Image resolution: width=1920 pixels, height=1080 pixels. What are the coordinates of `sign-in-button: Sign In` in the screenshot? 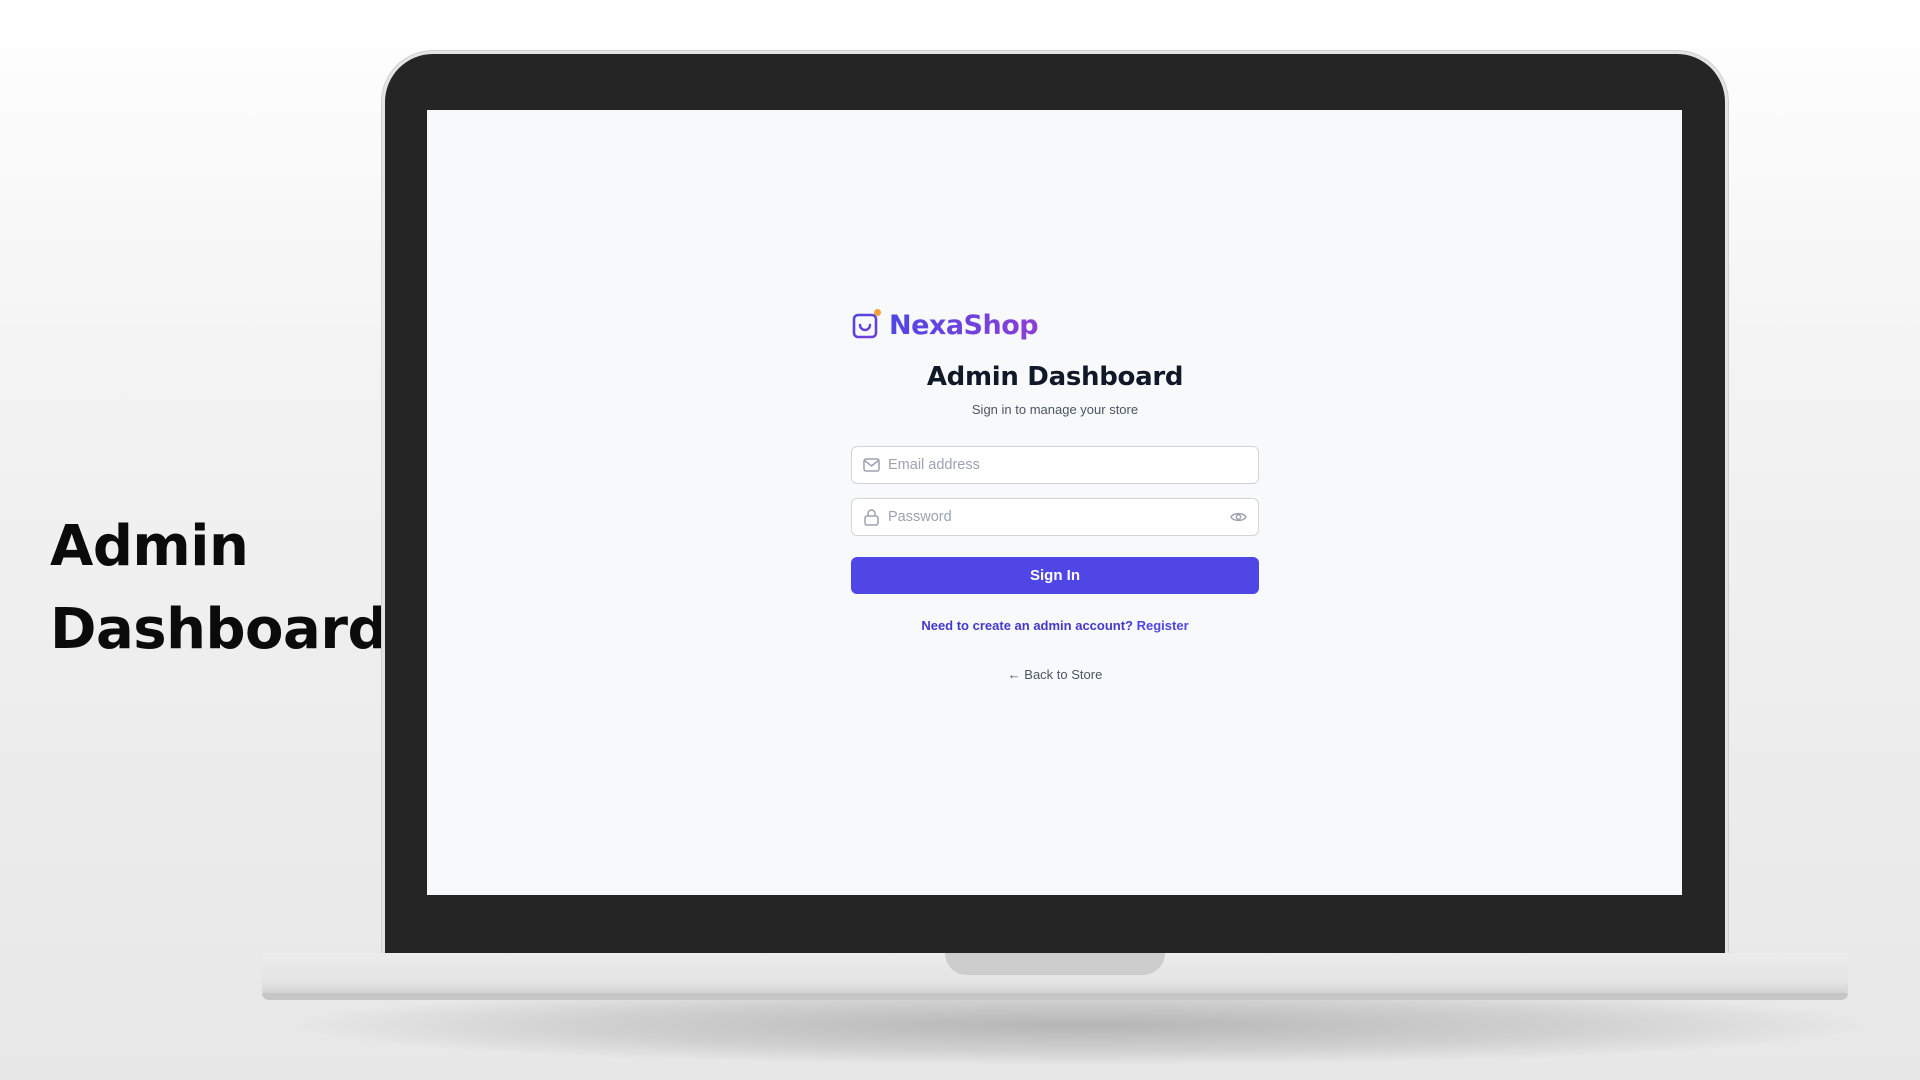 It's located at (1055, 575).